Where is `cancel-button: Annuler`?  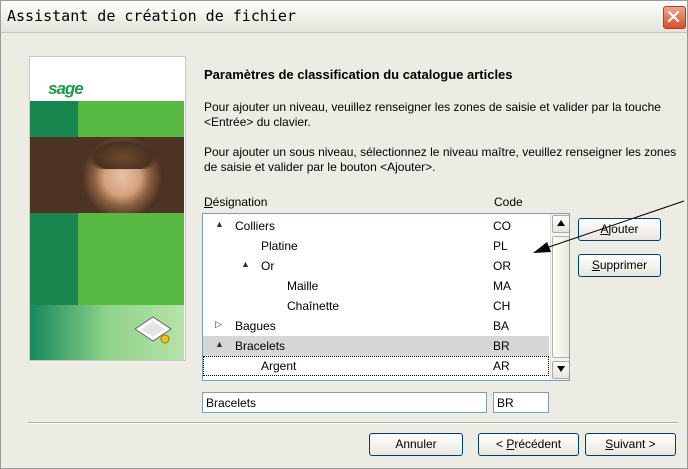 cancel-button: Annuler is located at coordinates (416, 444).